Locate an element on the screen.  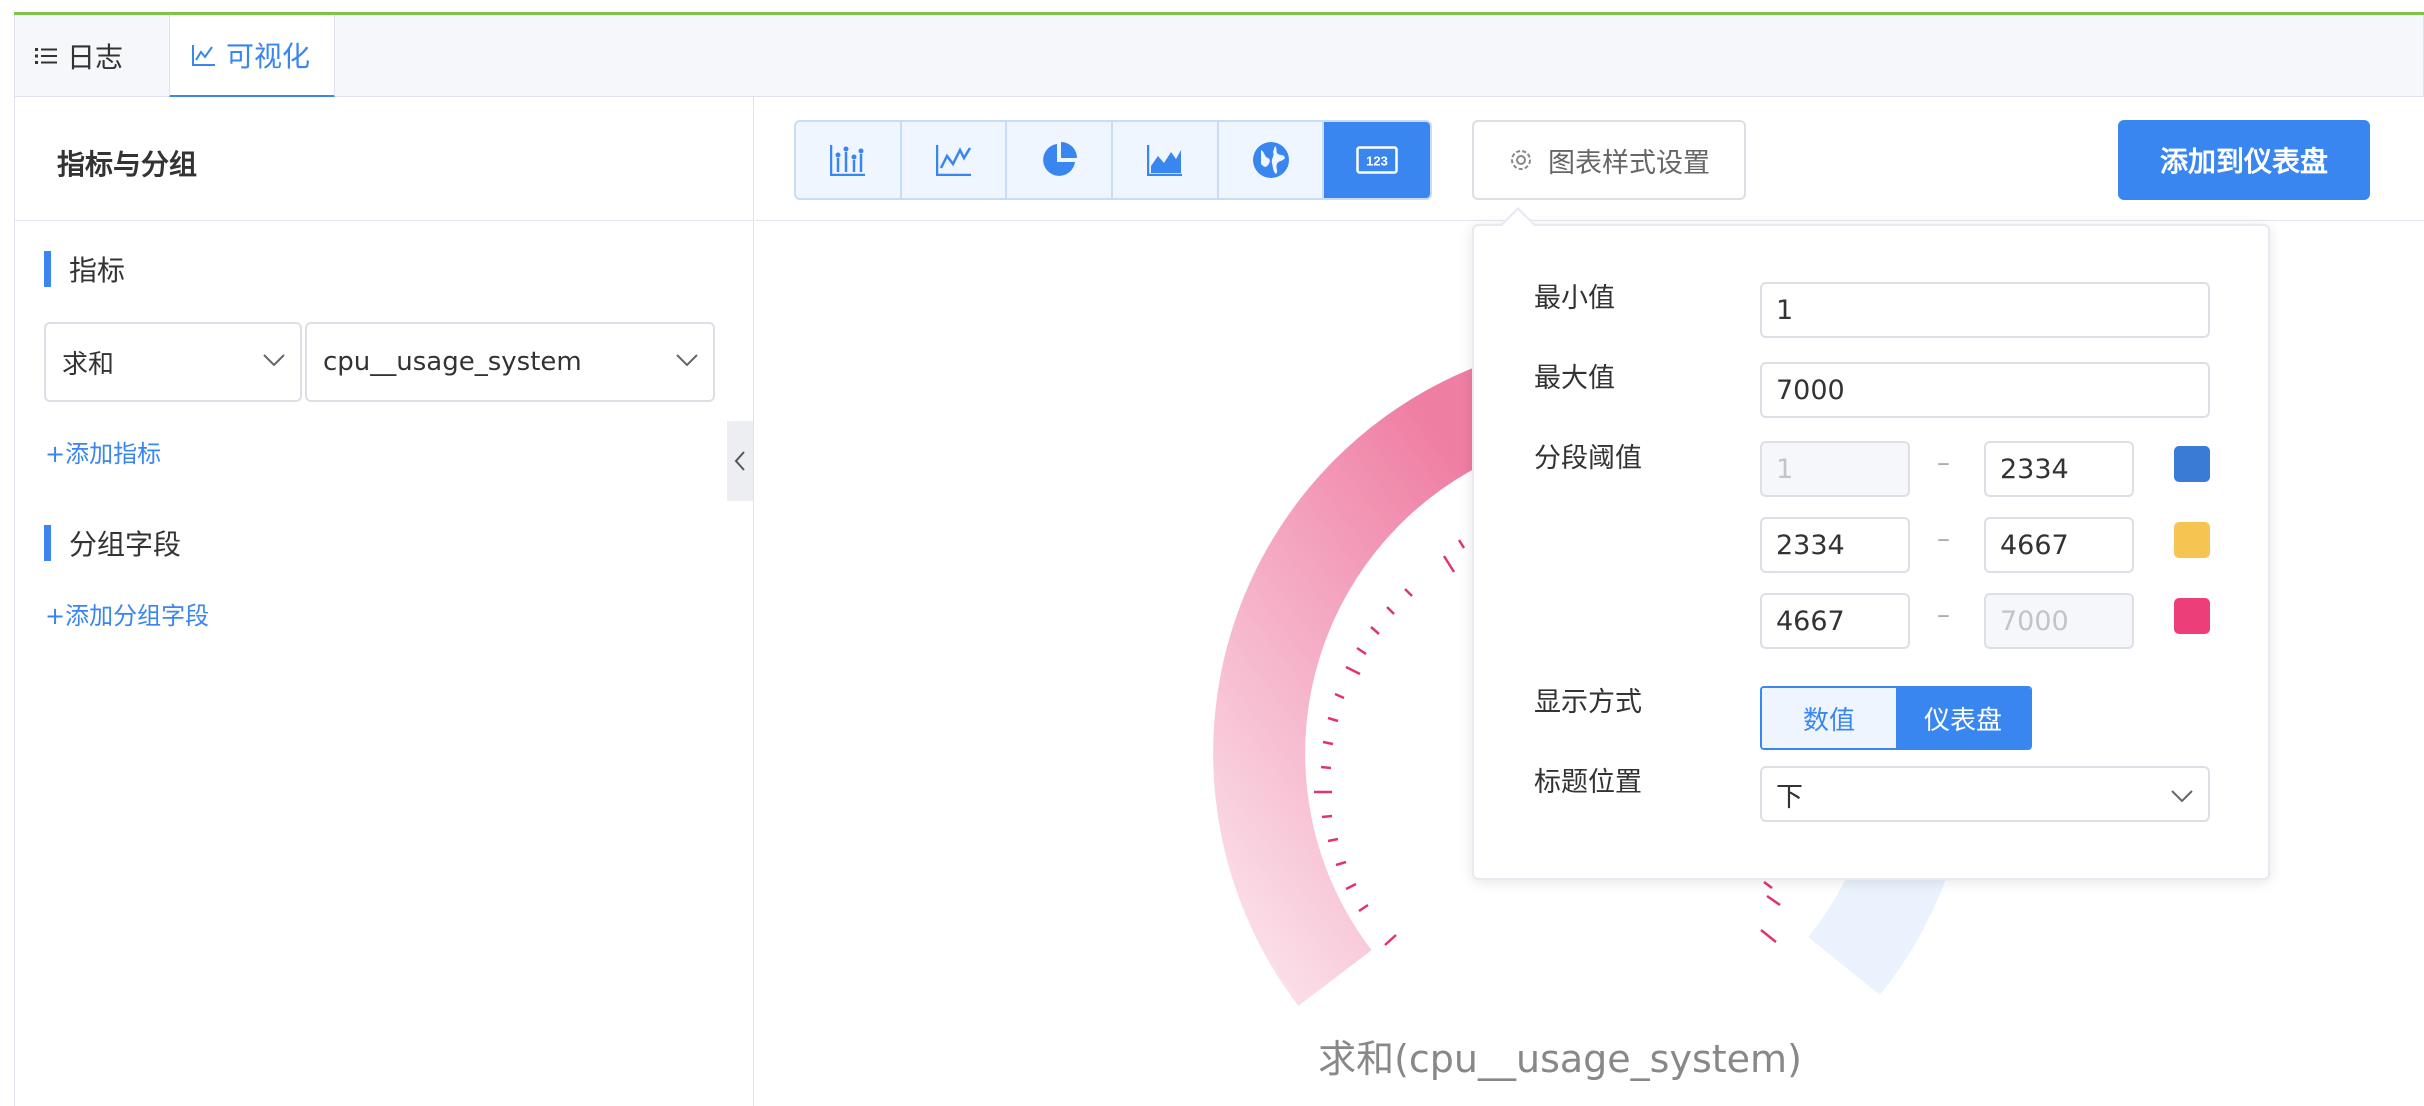
min-value-label: 最小值 is located at coordinates (1574, 298).